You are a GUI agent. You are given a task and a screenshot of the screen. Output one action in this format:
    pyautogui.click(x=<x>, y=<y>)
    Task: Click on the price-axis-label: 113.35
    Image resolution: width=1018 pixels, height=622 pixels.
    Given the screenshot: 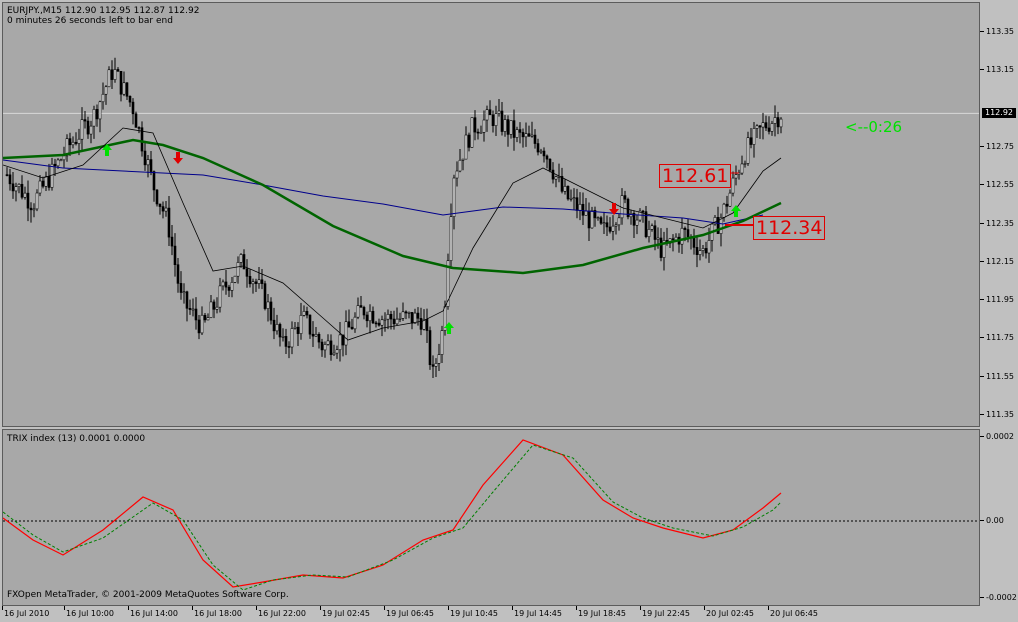 What is the action you would take?
    pyautogui.click(x=1000, y=31)
    